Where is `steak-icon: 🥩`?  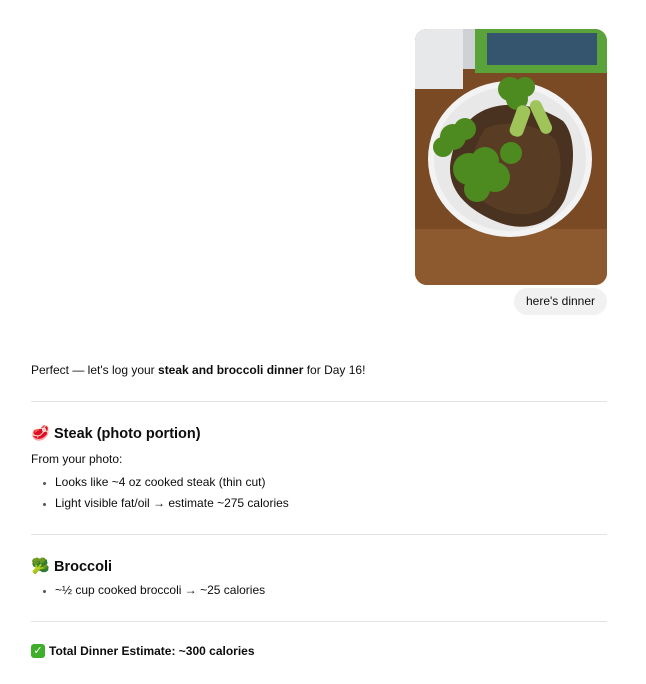
steak-icon: 🥩 is located at coordinates (40, 433).